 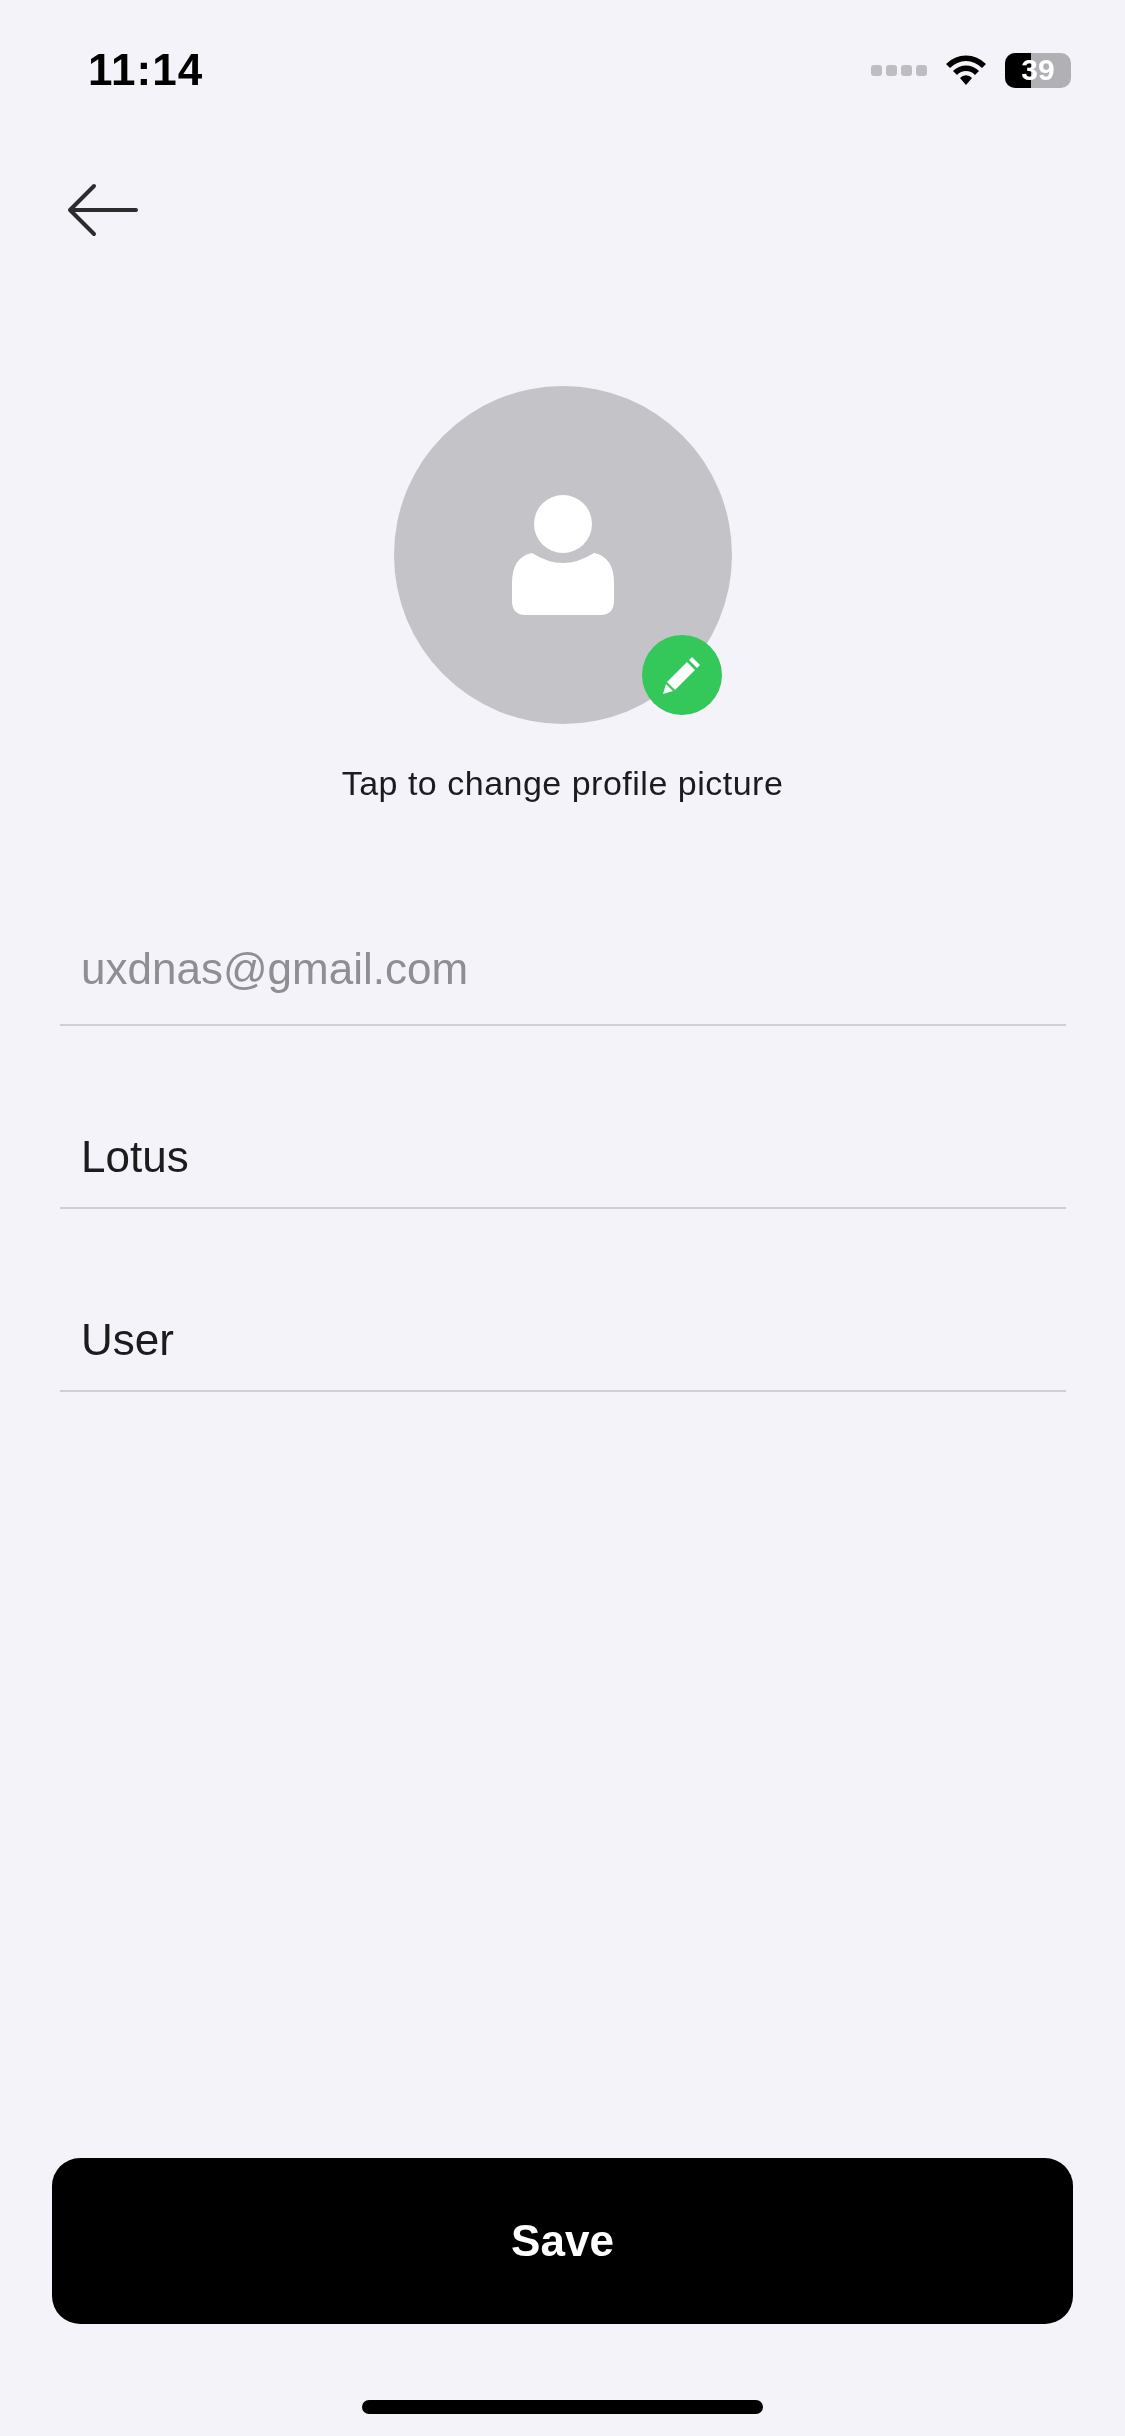 What do you see at coordinates (563, 1300) in the screenshot?
I see `text-field: User` at bounding box center [563, 1300].